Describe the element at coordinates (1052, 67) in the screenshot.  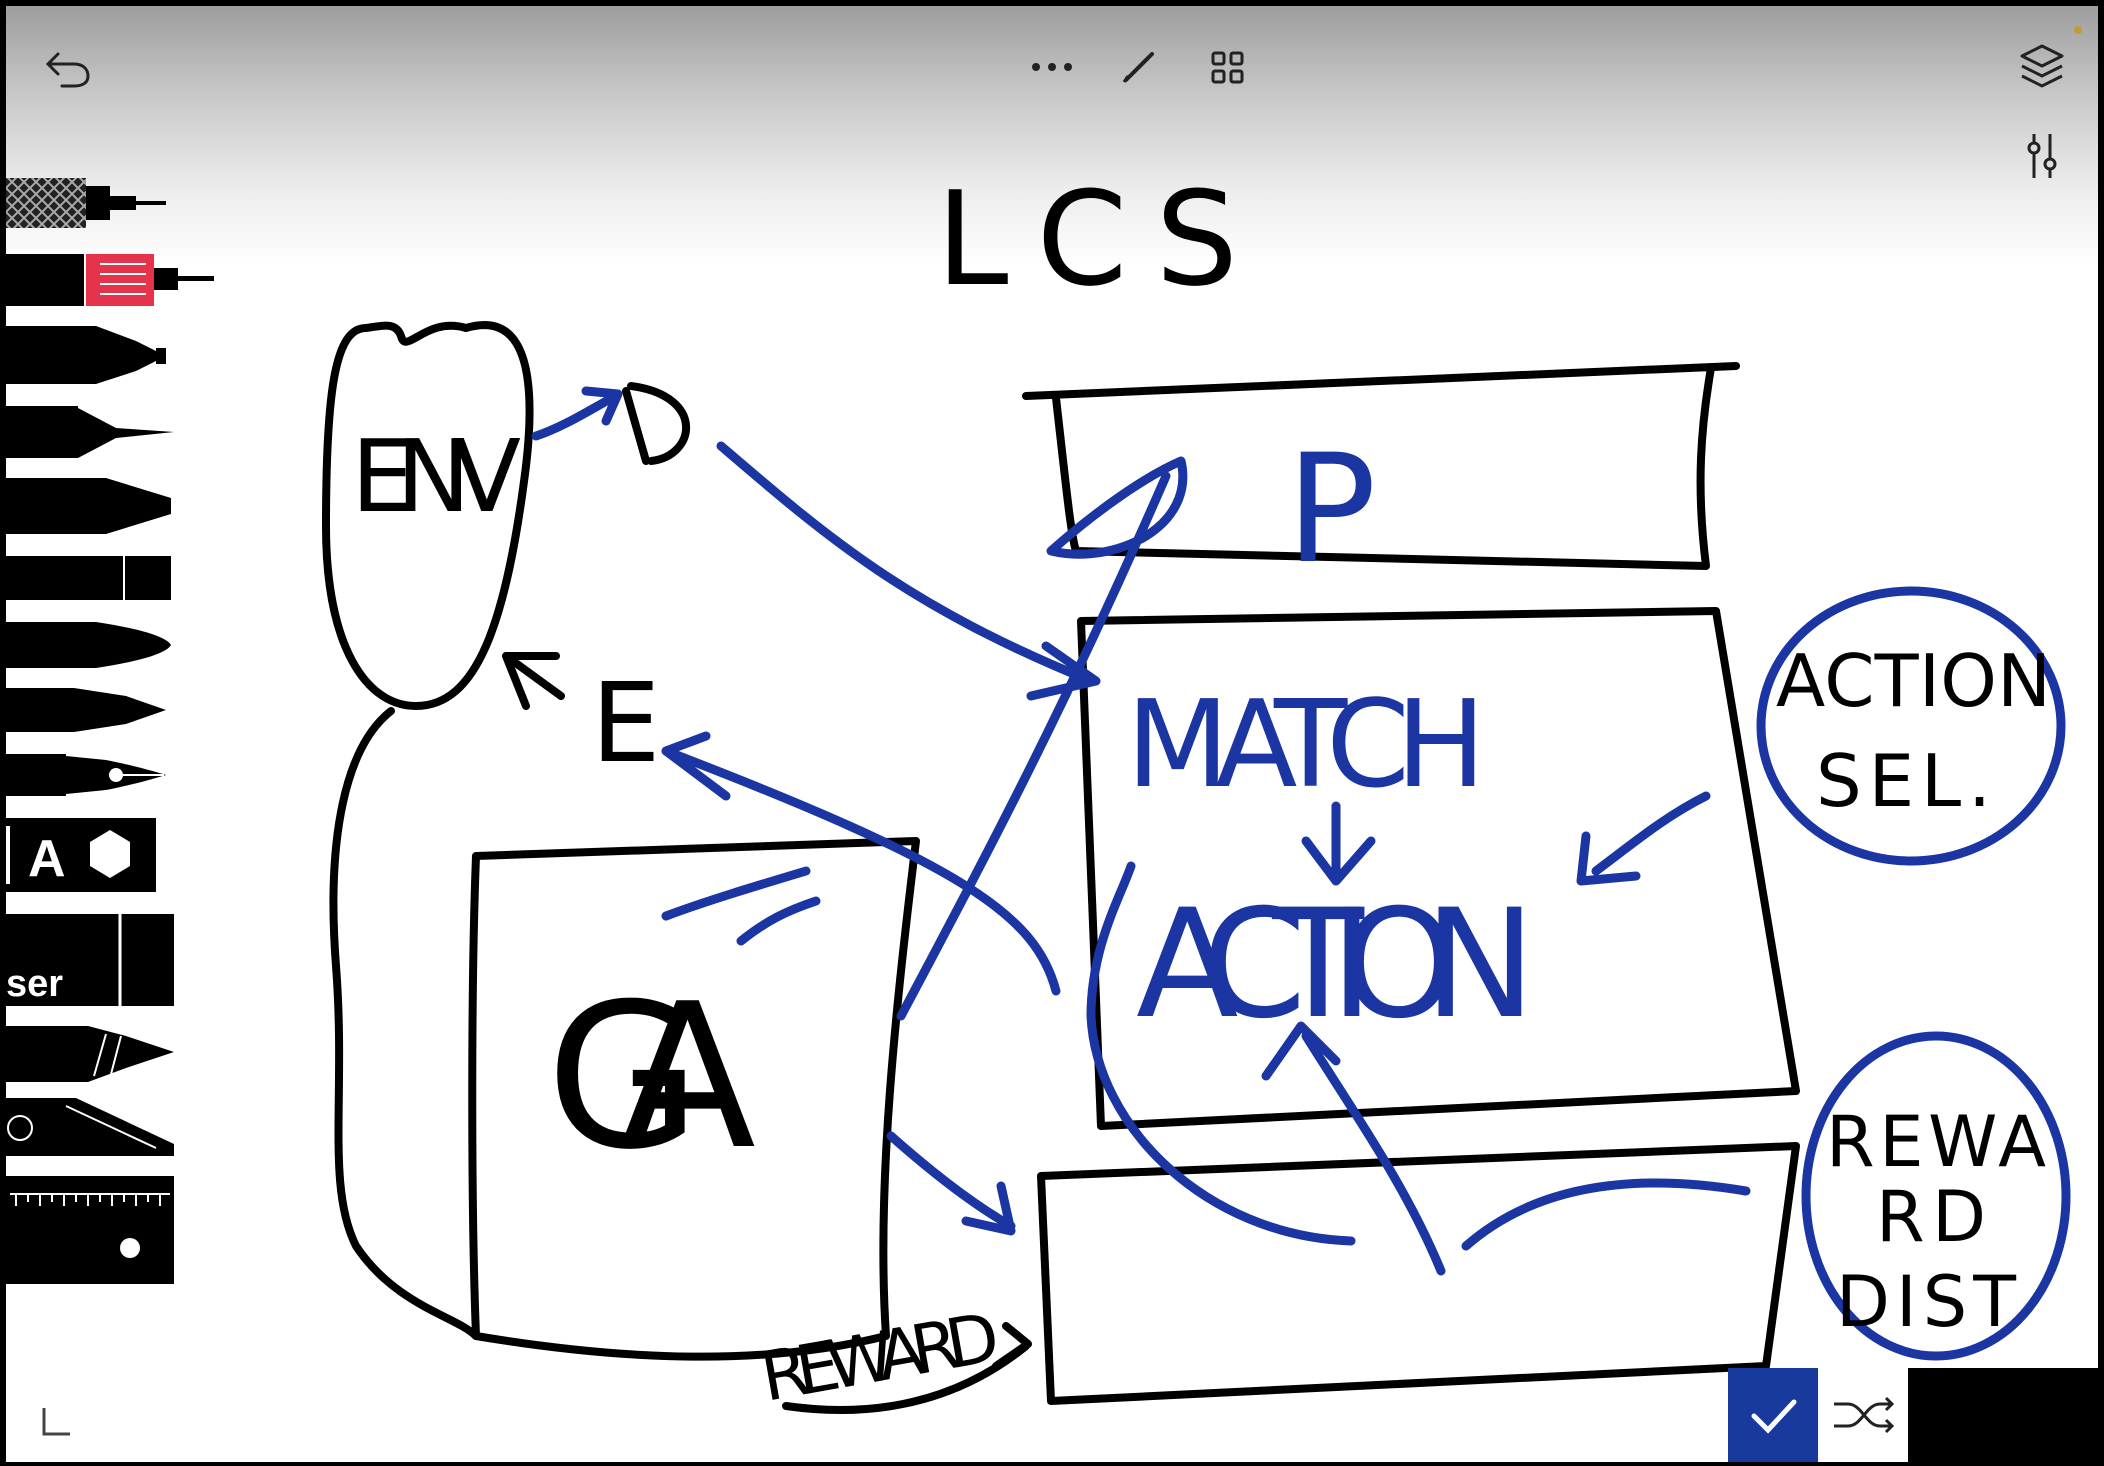
I see `ellipsis-icon` at that location.